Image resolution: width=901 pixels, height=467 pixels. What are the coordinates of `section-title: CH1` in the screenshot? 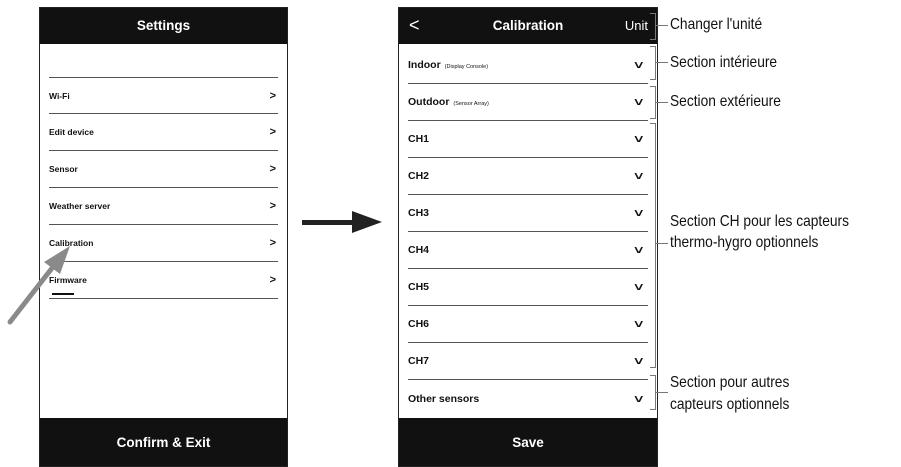 It's located at (419, 139).